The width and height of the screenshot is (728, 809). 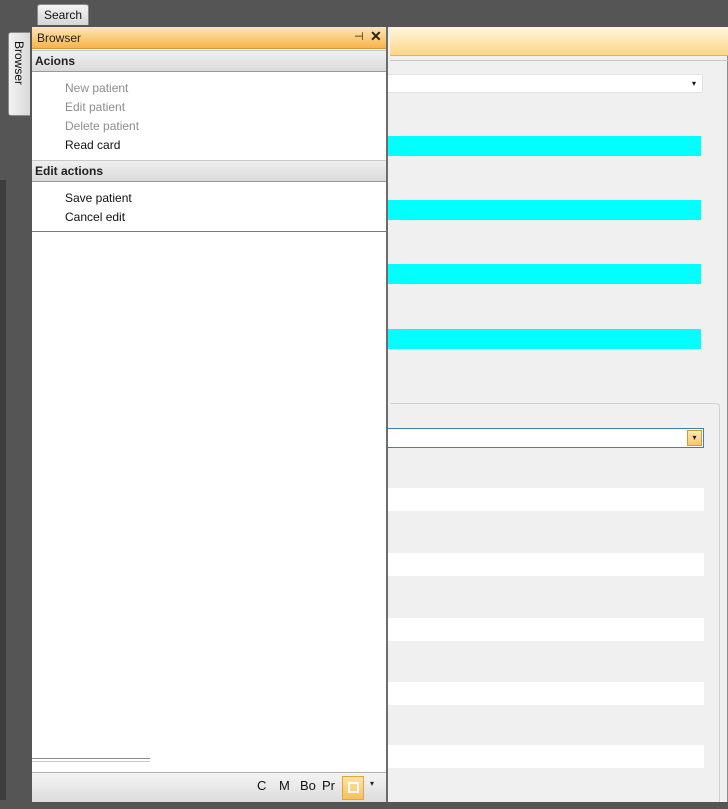 I want to click on panel-icon, so click(x=353, y=787).